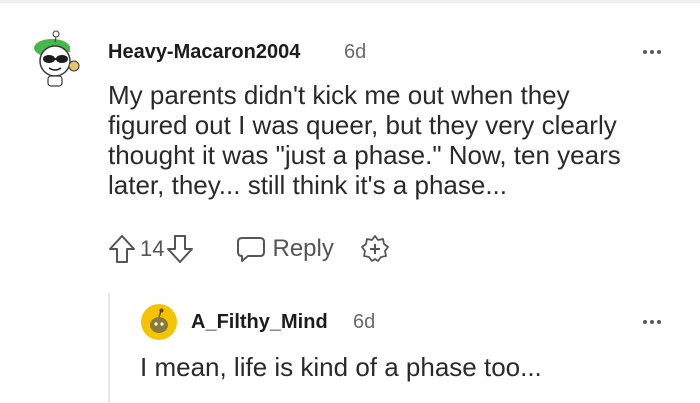  Describe the element at coordinates (122, 249) in the screenshot. I see `upvote-arrow-icon` at that location.